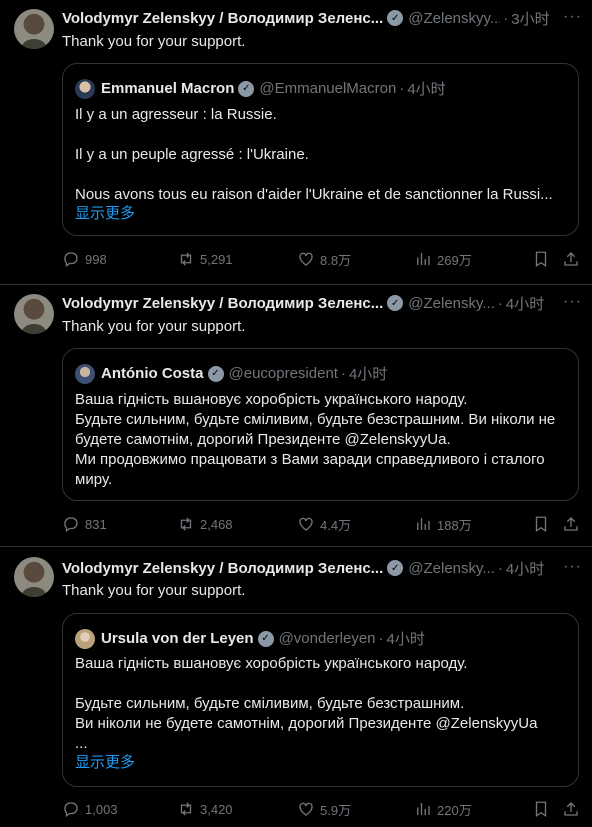 The width and height of the screenshot is (592, 827). I want to click on like-count: 5.9万, so click(336, 810).